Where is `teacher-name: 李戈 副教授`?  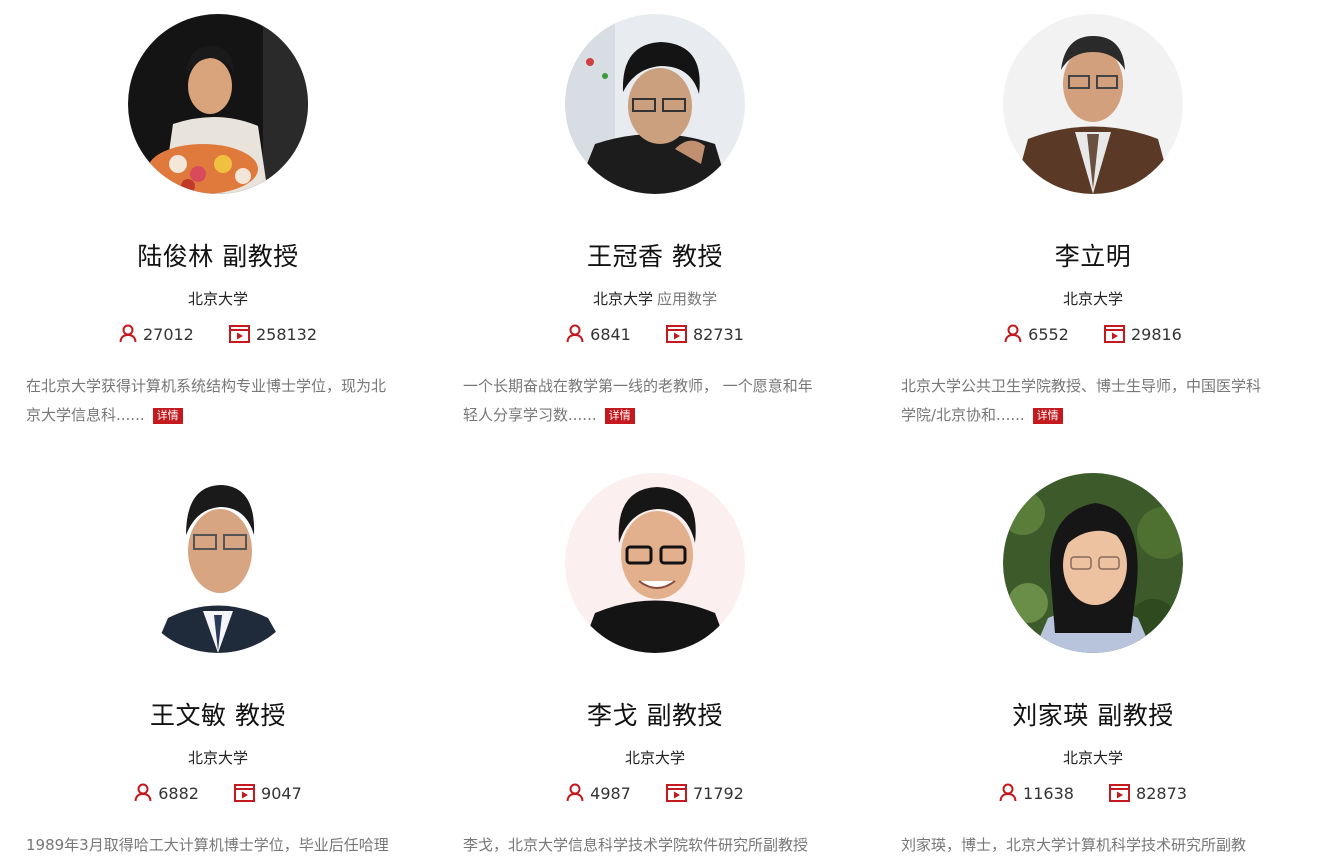
teacher-name: 李戈 副教授 is located at coordinates (655, 714).